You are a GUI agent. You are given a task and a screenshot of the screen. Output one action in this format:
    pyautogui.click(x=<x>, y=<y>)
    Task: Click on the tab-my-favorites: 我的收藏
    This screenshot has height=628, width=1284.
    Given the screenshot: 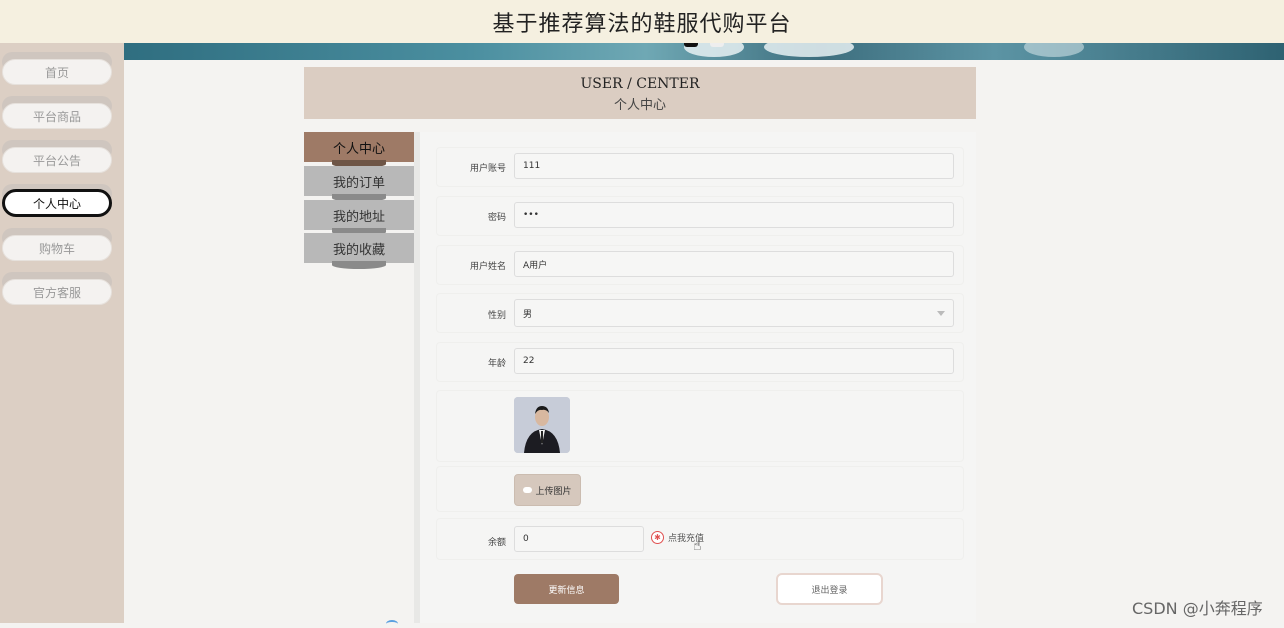 What is the action you would take?
    pyautogui.click(x=359, y=251)
    